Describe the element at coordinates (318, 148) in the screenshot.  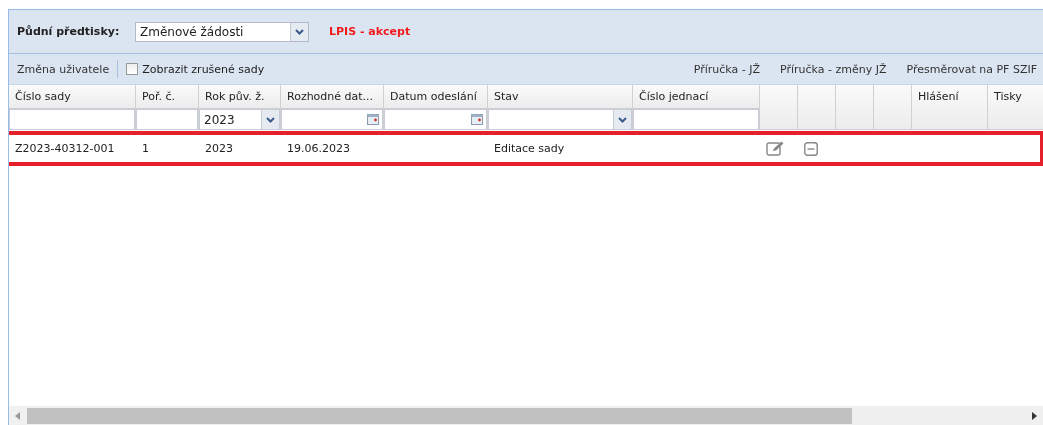
I see `table-cell: 19.06.2023` at that location.